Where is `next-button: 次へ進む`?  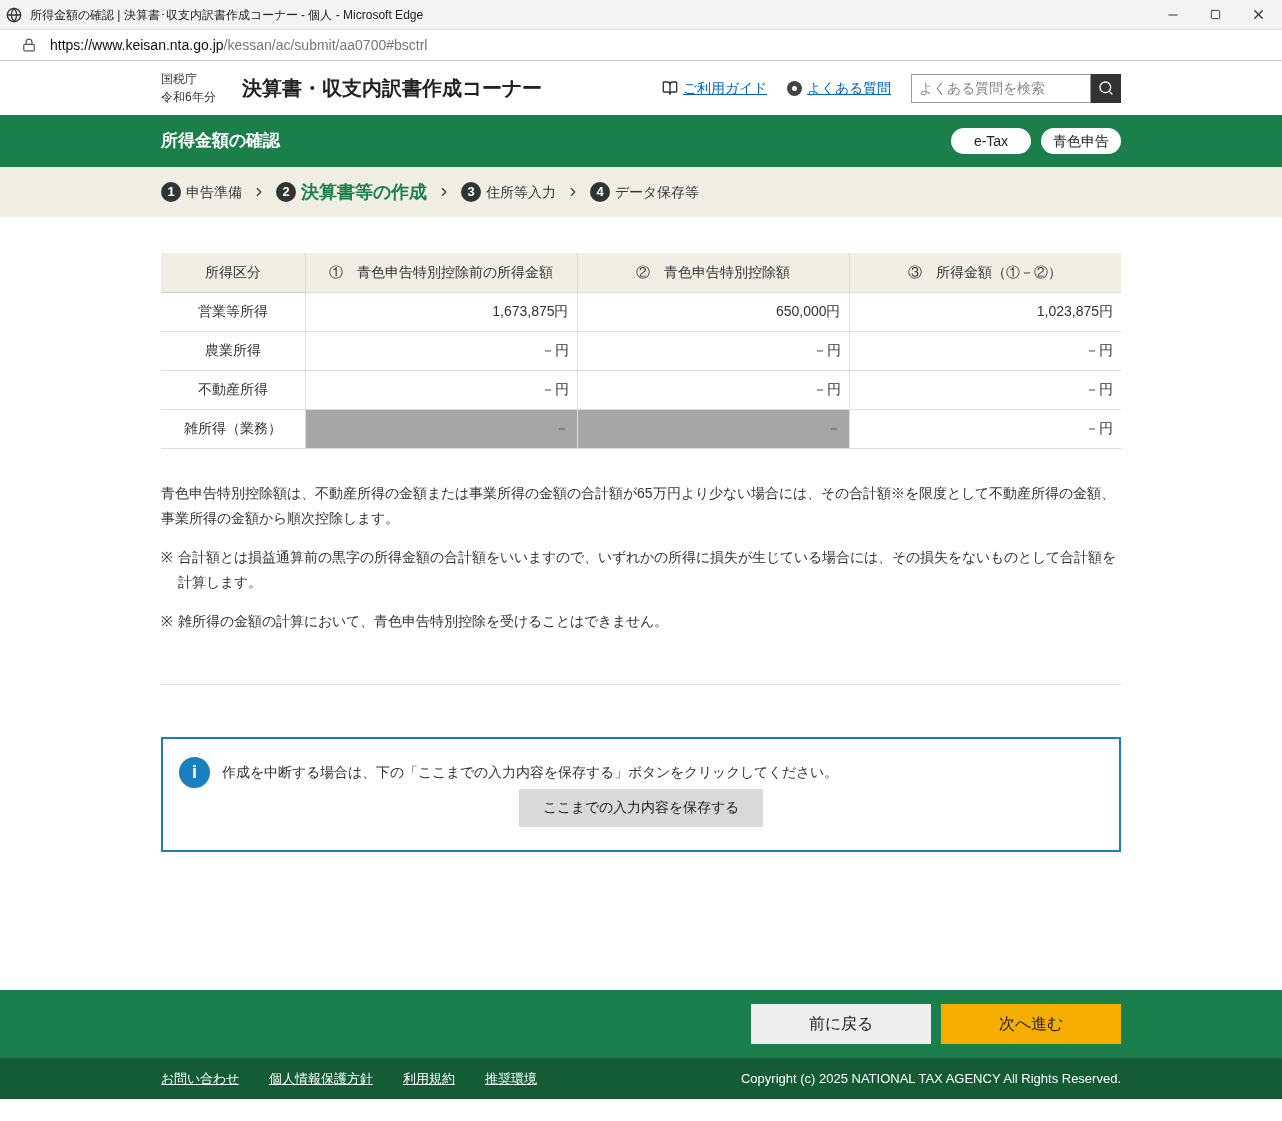 next-button: 次へ進む is located at coordinates (1031, 1024).